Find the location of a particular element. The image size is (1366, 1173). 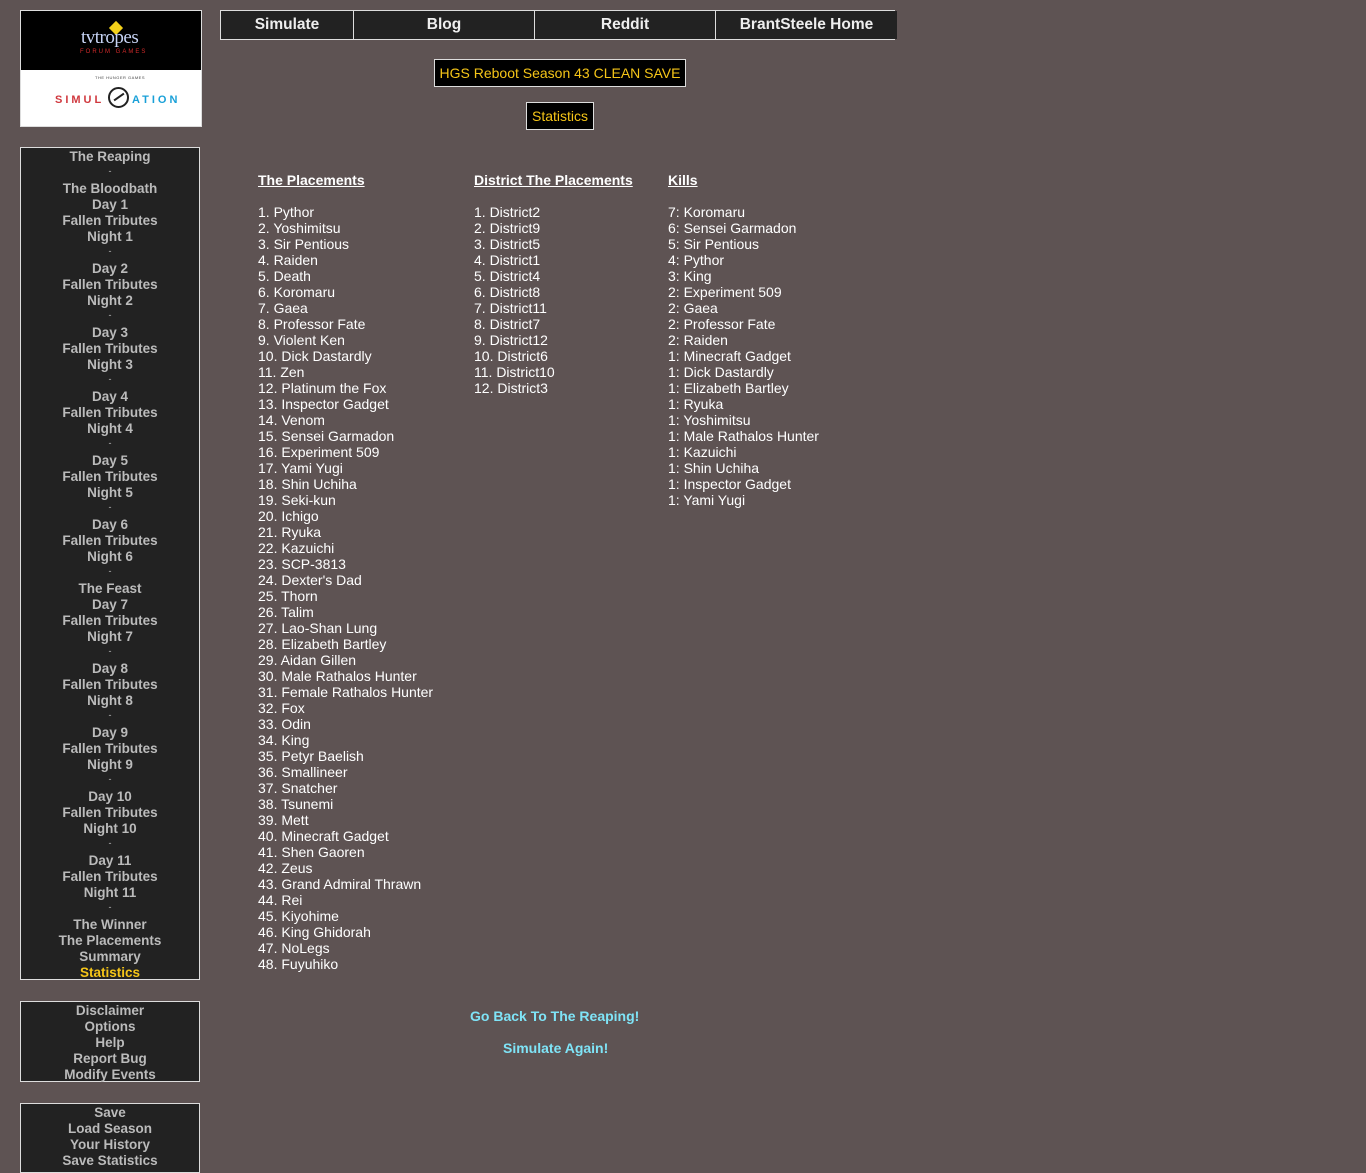

sidebar-item-the-placements: The Placements is located at coordinates (110, 941).